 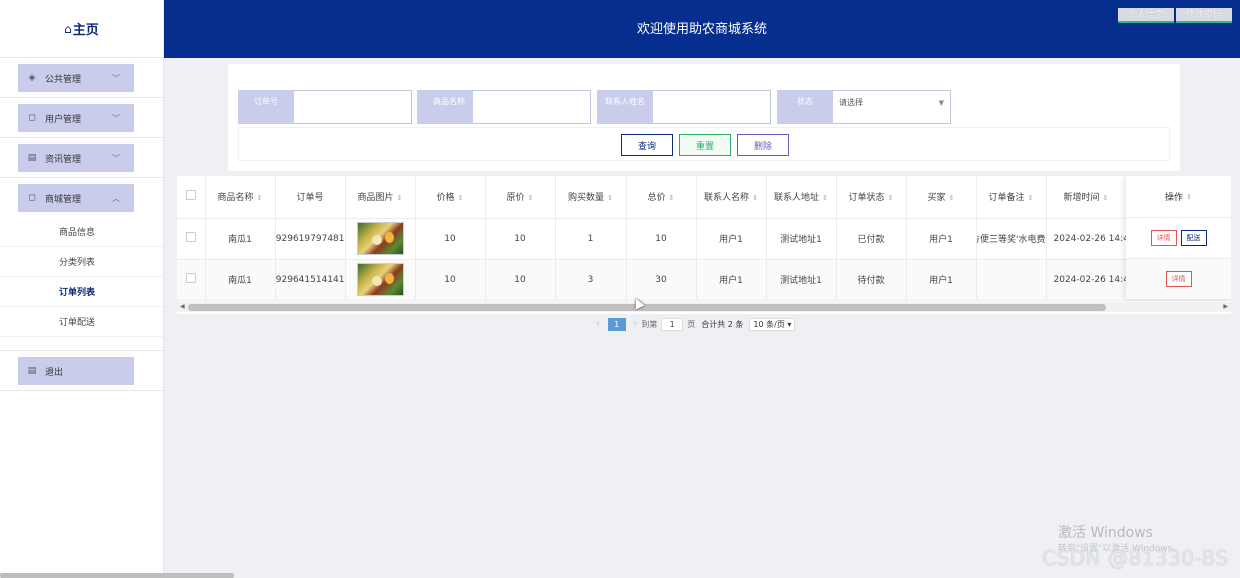 What do you see at coordinates (532, 107) in the screenshot?
I see `product-name-input` at bounding box center [532, 107].